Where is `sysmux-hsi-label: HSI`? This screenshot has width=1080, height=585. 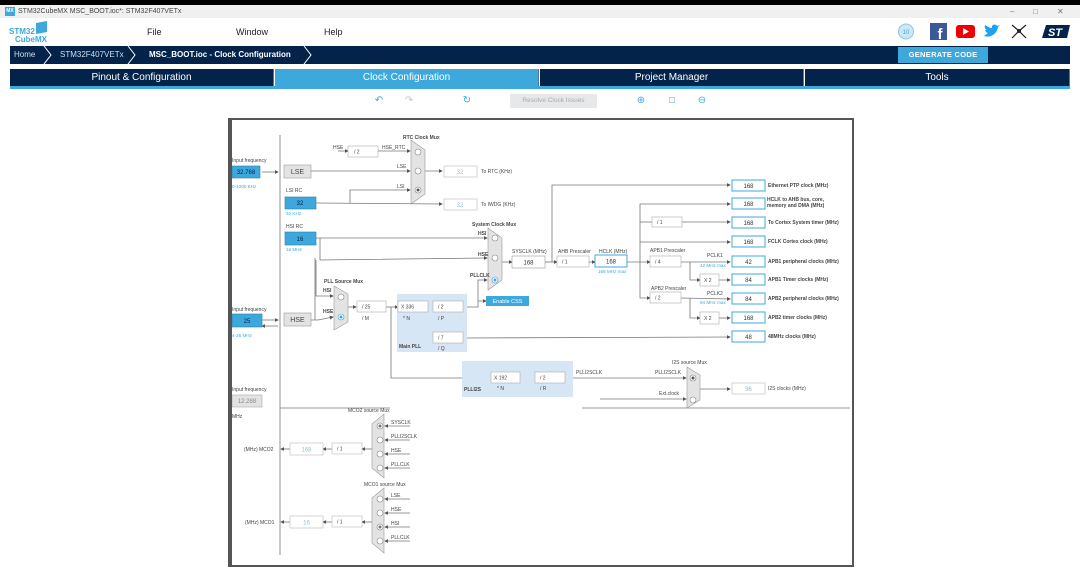 sysmux-hsi-label: HSI is located at coordinates (482, 234).